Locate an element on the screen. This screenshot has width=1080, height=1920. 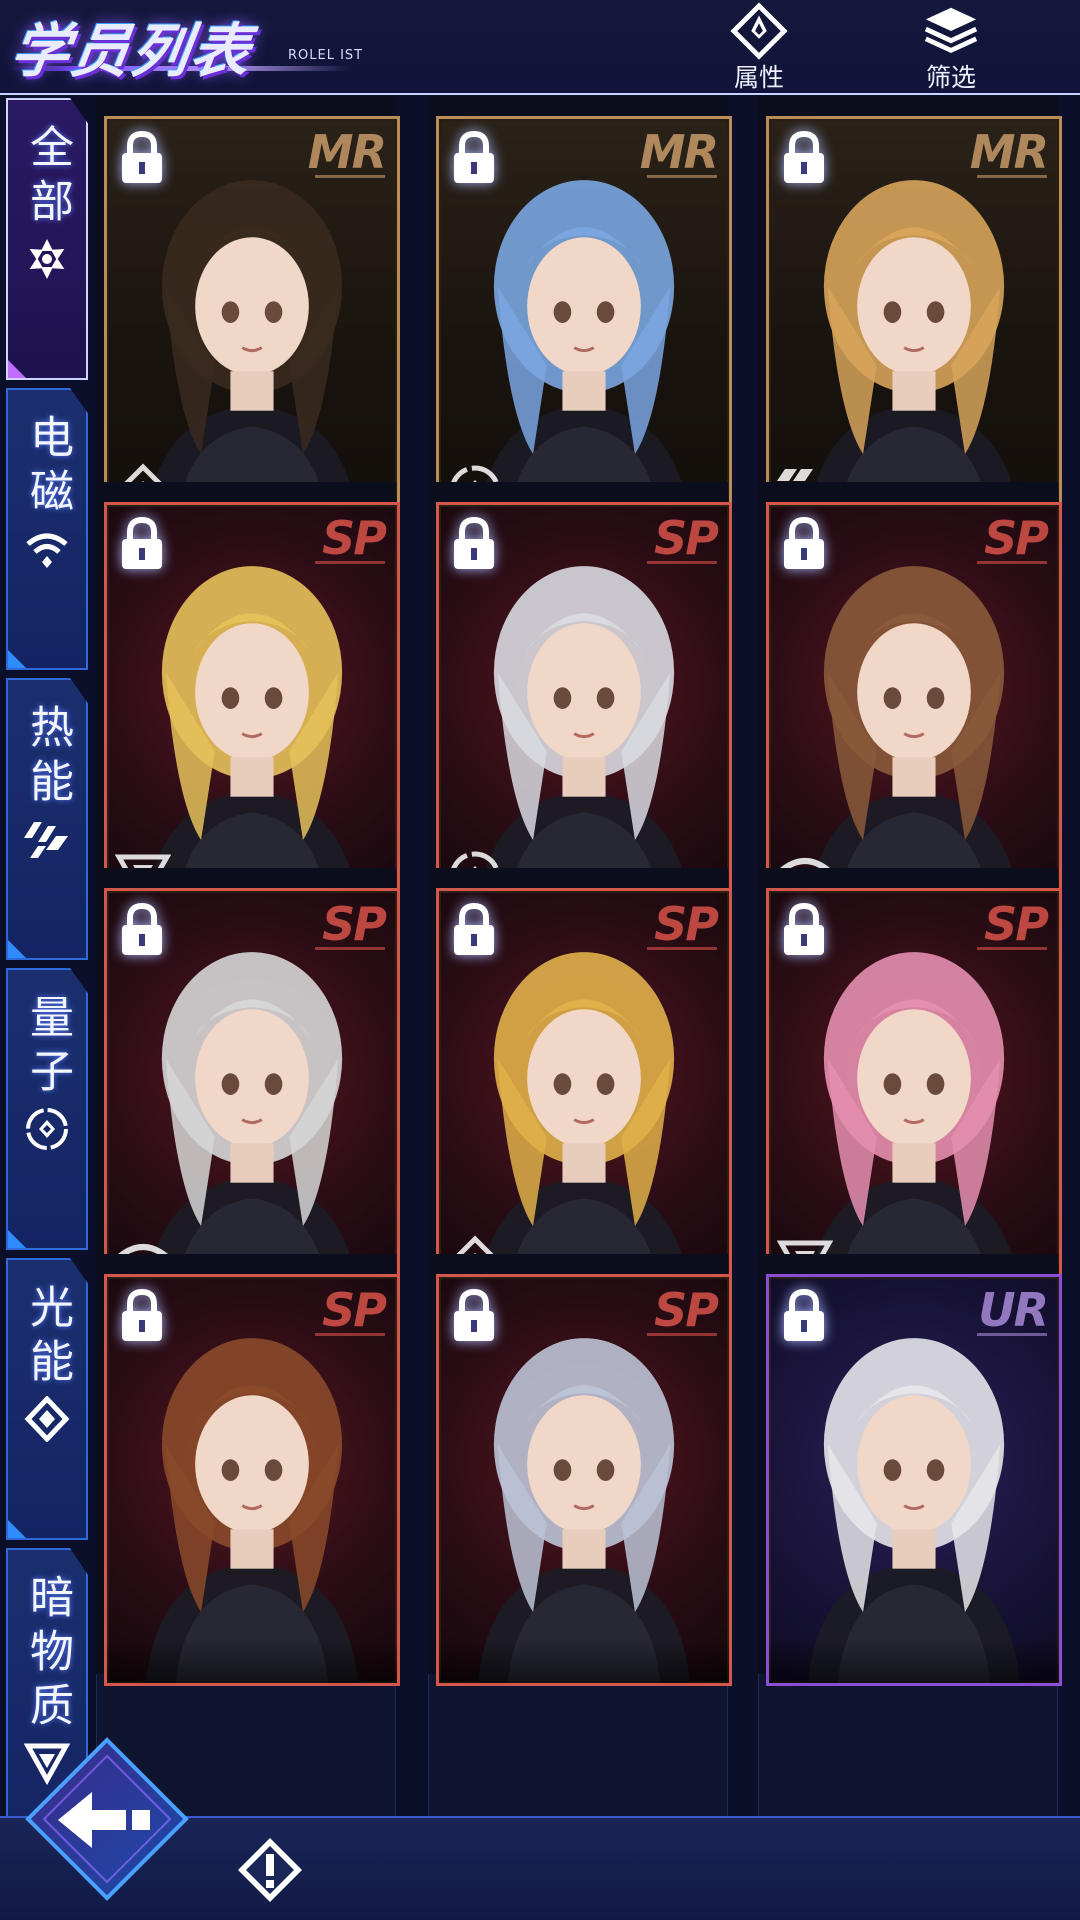
sidebar-tab-electromagnetic: 电磁 is located at coordinates (47, 529).